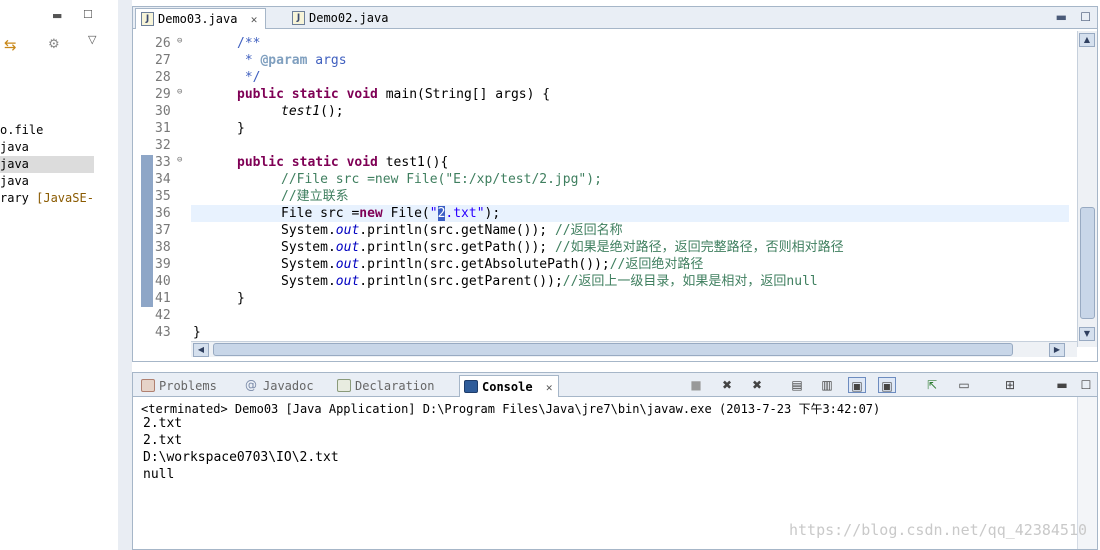 Image resolution: width=1100 pixels, height=550 pixels. I want to click on tab-label: Javadoc, so click(288, 386).